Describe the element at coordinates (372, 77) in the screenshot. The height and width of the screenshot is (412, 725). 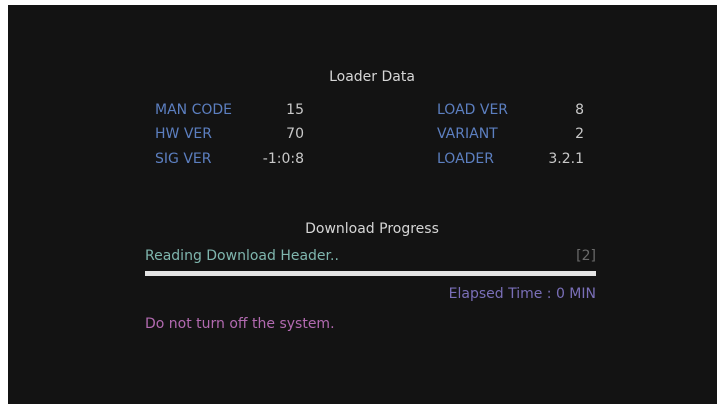
I see `loader-data-title: Loader Data` at that location.